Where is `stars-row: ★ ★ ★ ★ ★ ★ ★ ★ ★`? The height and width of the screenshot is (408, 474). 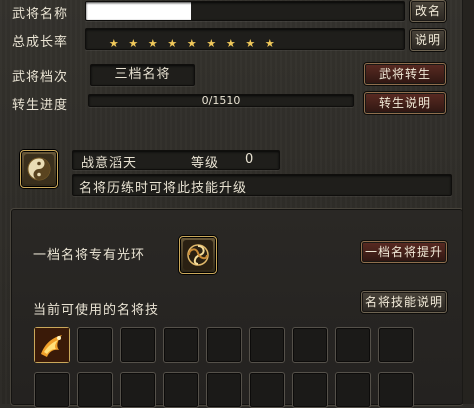
stars-row: ★ ★ ★ ★ ★ ★ ★ ★ ★ is located at coordinates (192, 41).